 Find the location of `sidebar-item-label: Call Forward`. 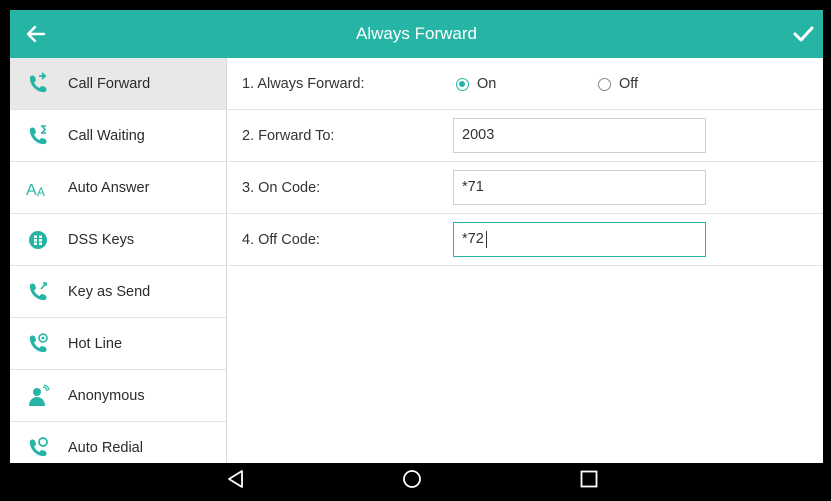

sidebar-item-label: Call Forward is located at coordinates (109, 84).